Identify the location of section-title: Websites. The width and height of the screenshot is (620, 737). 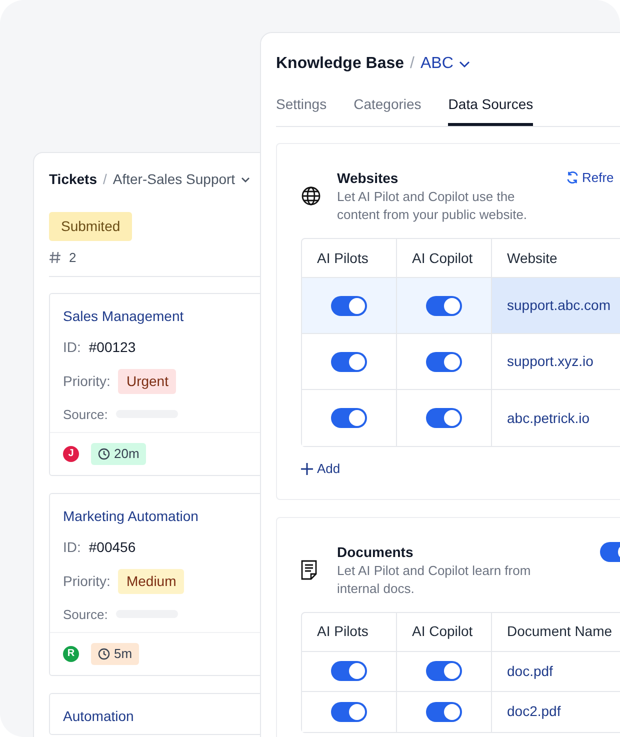
(368, 178).